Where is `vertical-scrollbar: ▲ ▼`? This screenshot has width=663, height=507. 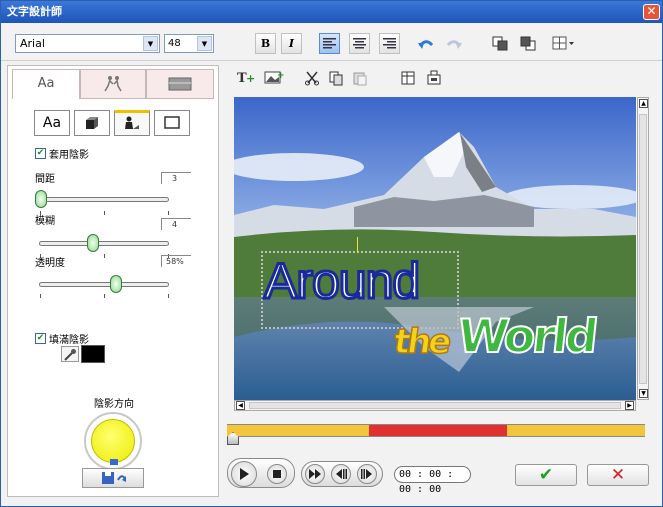 vertical-scrollbar: ▲ ▼ is located at coordinates (643, 248).